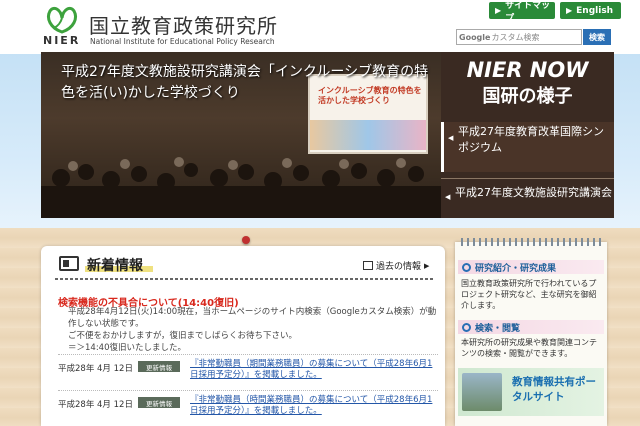 Image resolution: width=640 pixels, height=426 pixels. What do you see at coordinates (69, 263) in the screenshot?
I see `newspaper-icon` at bounding box center [69, 263].